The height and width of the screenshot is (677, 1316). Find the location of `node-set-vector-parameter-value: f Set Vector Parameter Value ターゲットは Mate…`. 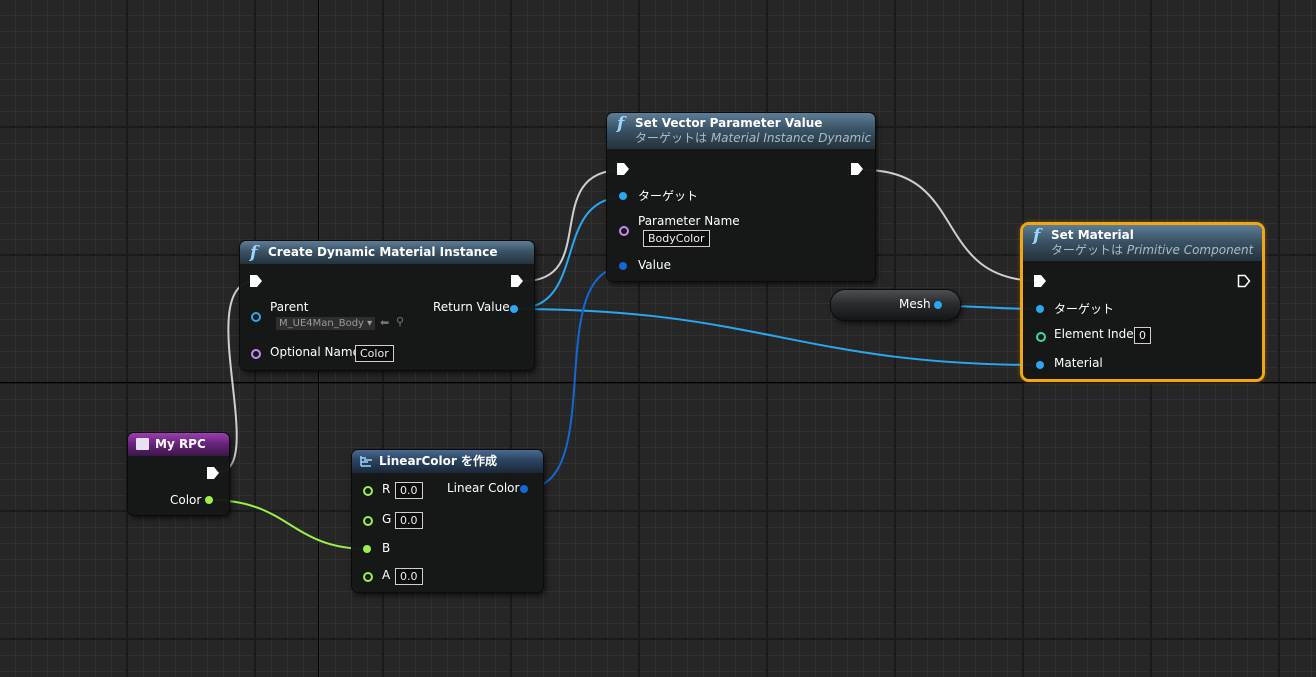

node-set-vector-parameter-value: f Set Vector Parameter Value ターゲットは Mate… is located at coordinates (741, 197).